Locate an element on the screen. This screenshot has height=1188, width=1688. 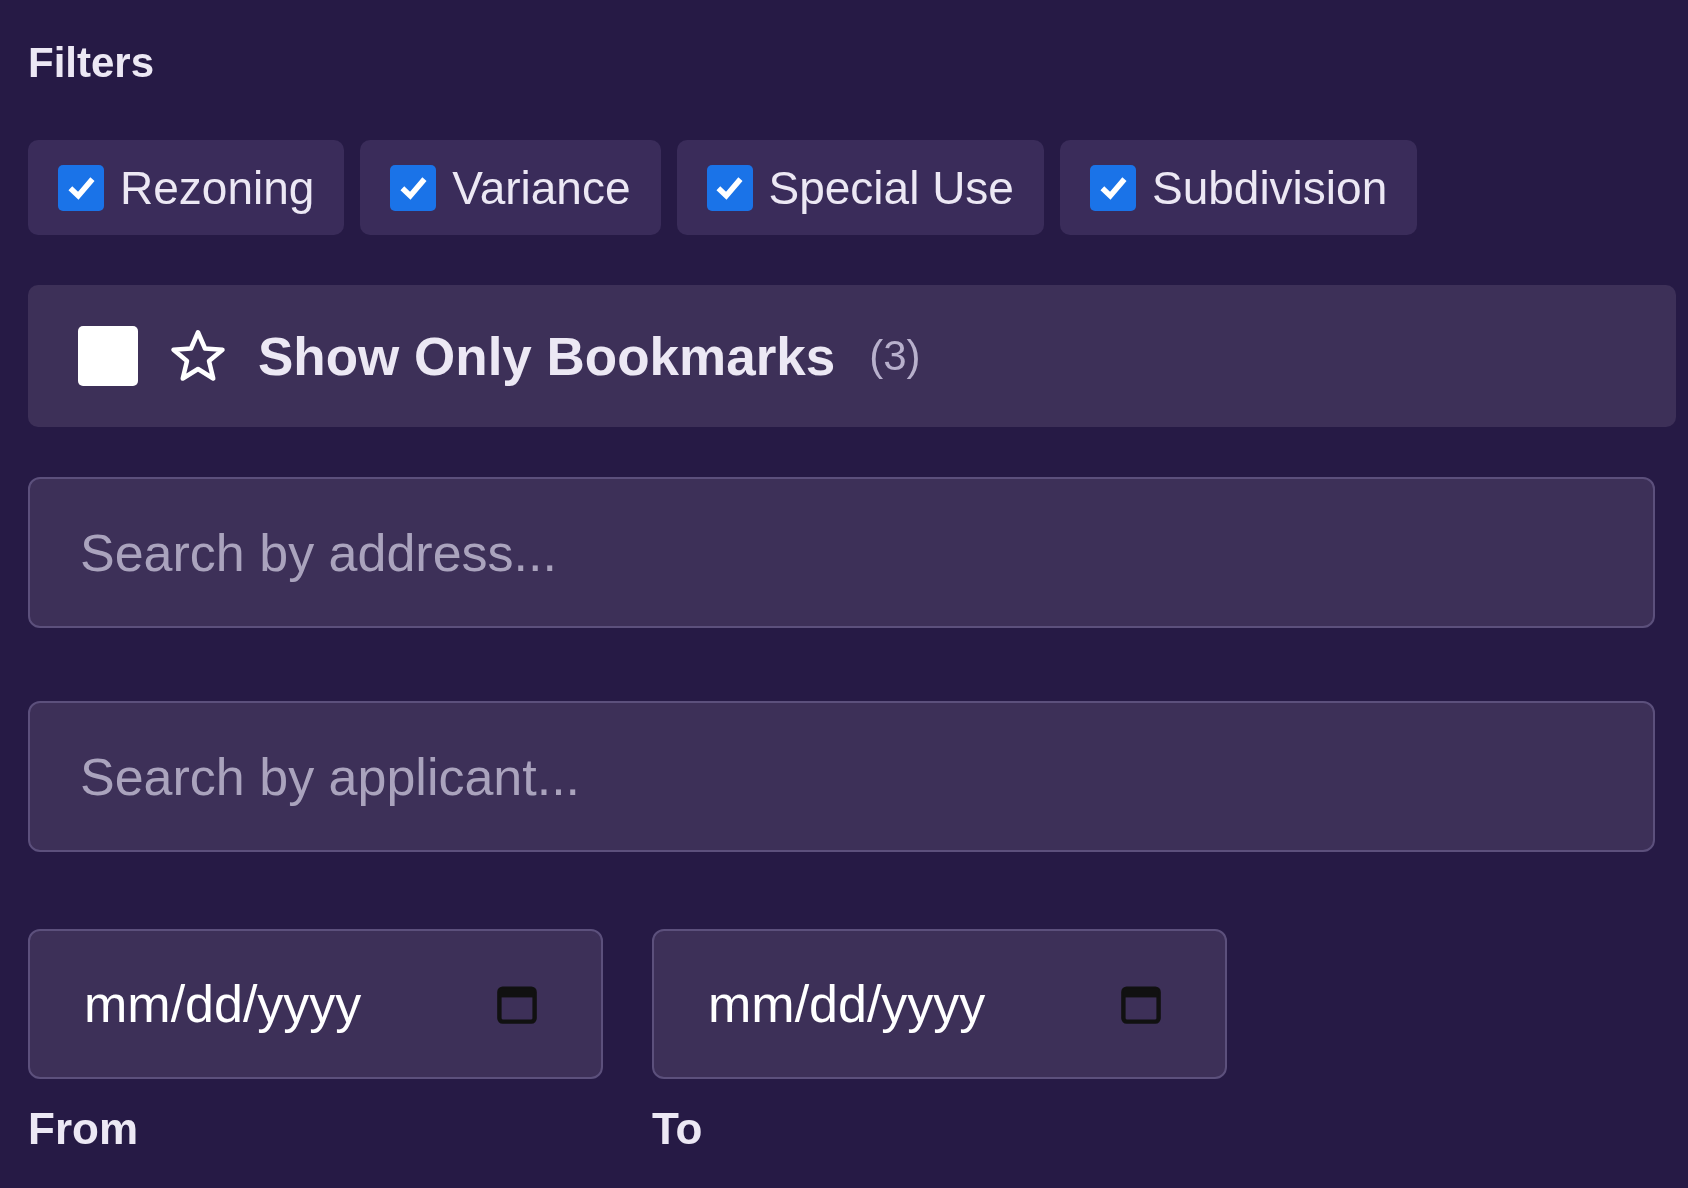
type-filter-chip: Rezoning is located at coordinates (186, 187).